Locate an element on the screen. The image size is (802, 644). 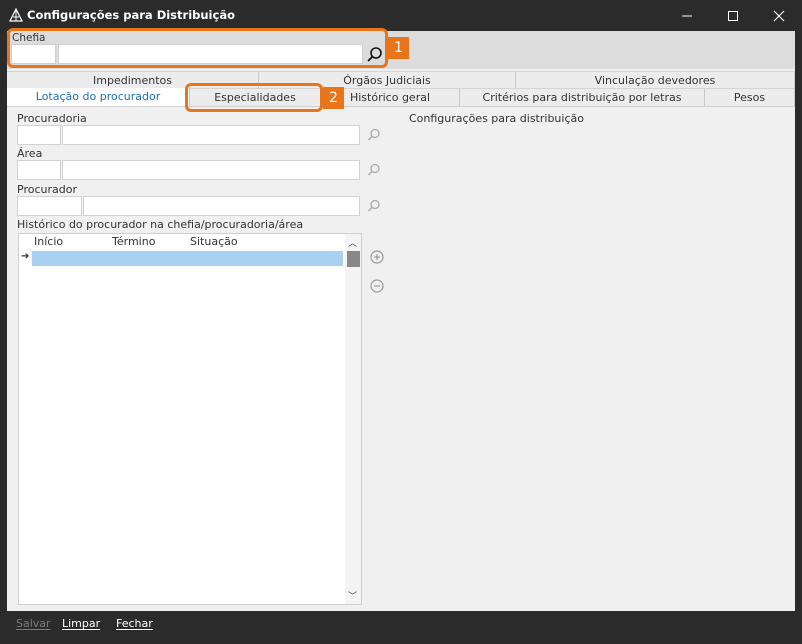
area-code-input is located at coordinates (39, 170).